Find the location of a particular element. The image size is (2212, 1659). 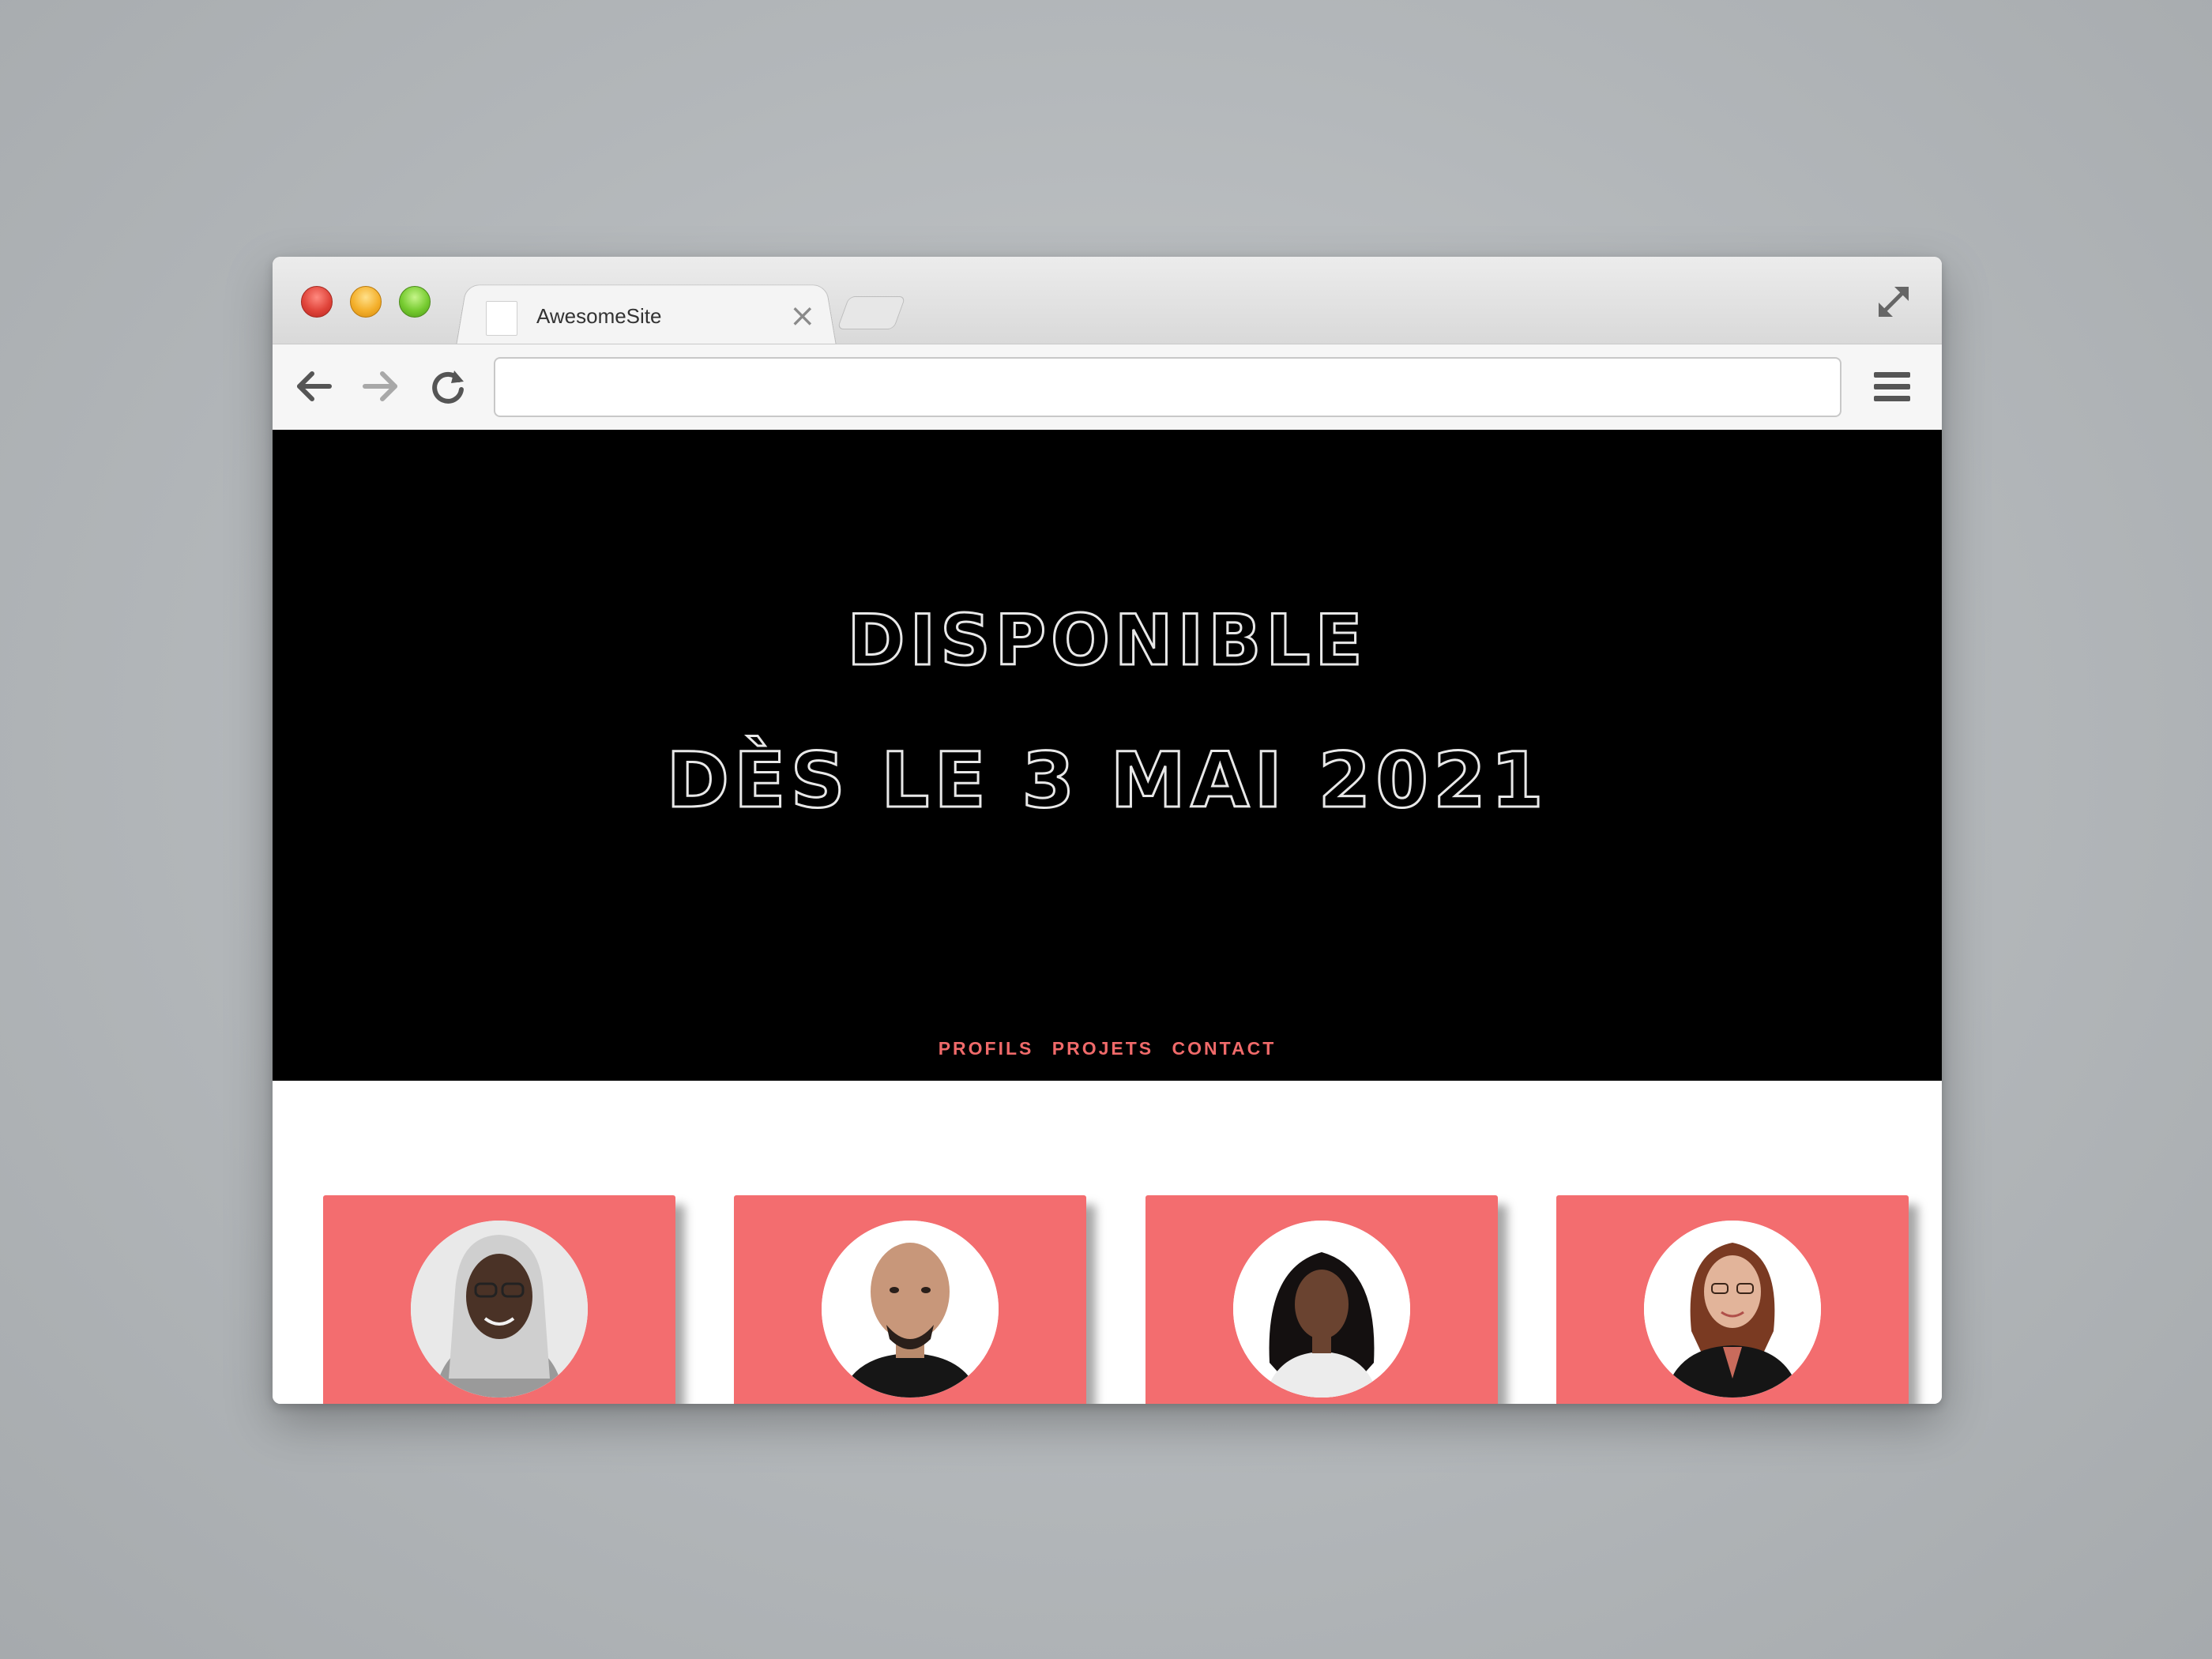

nav-link-projects: PROJETS is located at coordinates (1103, 1048).